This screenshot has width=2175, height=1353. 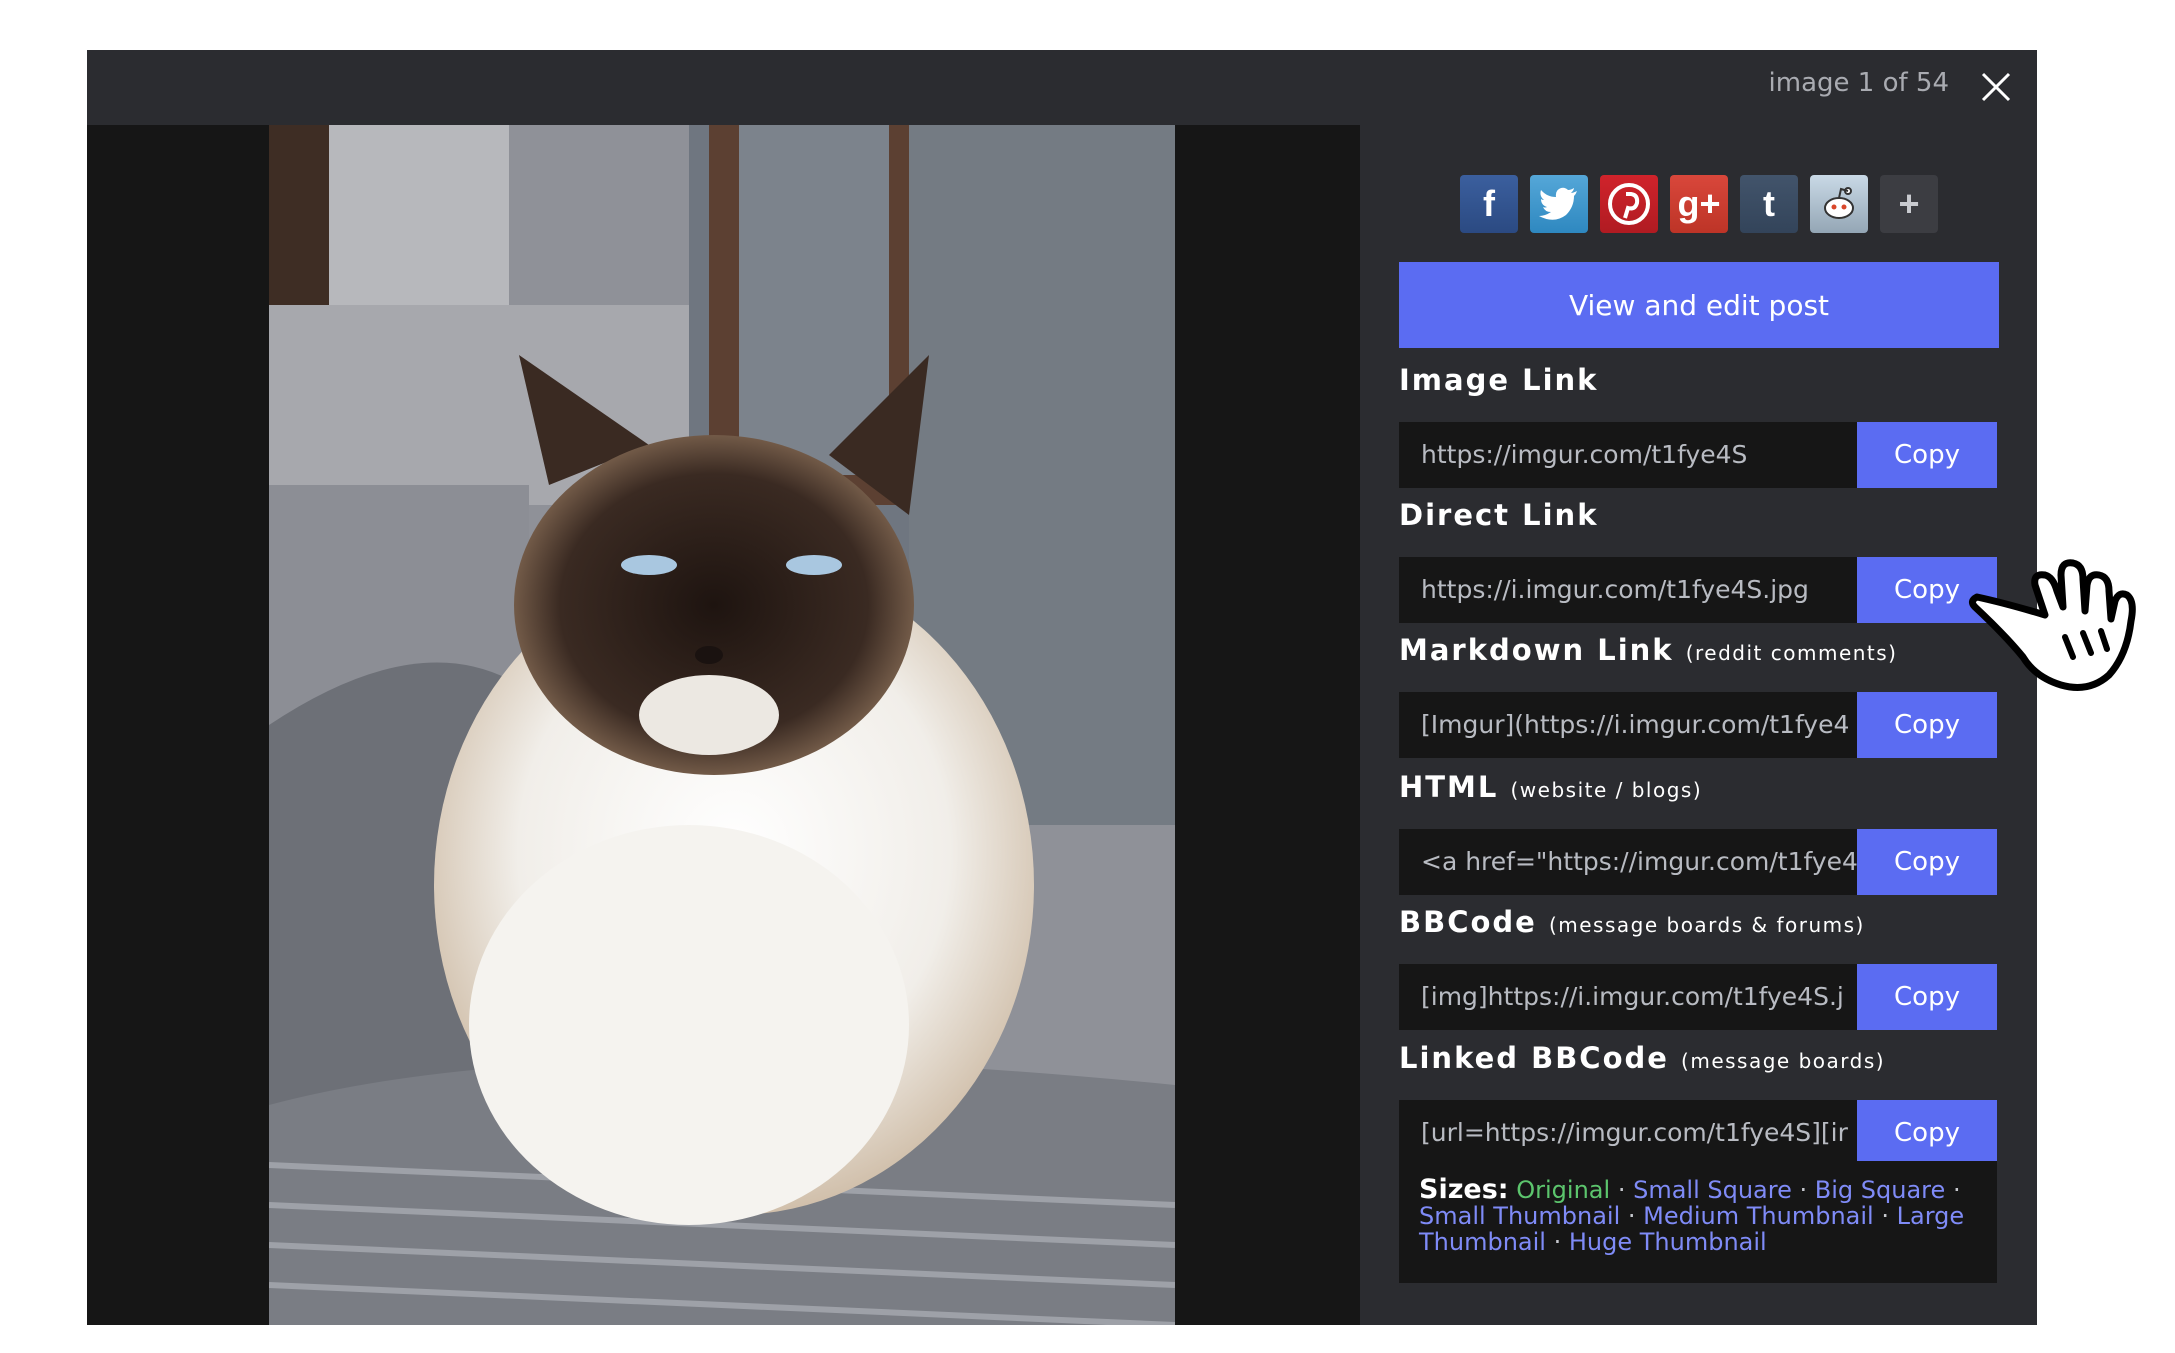 I want to click on markdown-link-copy-button: Copy, so click(x=1927, y=725).